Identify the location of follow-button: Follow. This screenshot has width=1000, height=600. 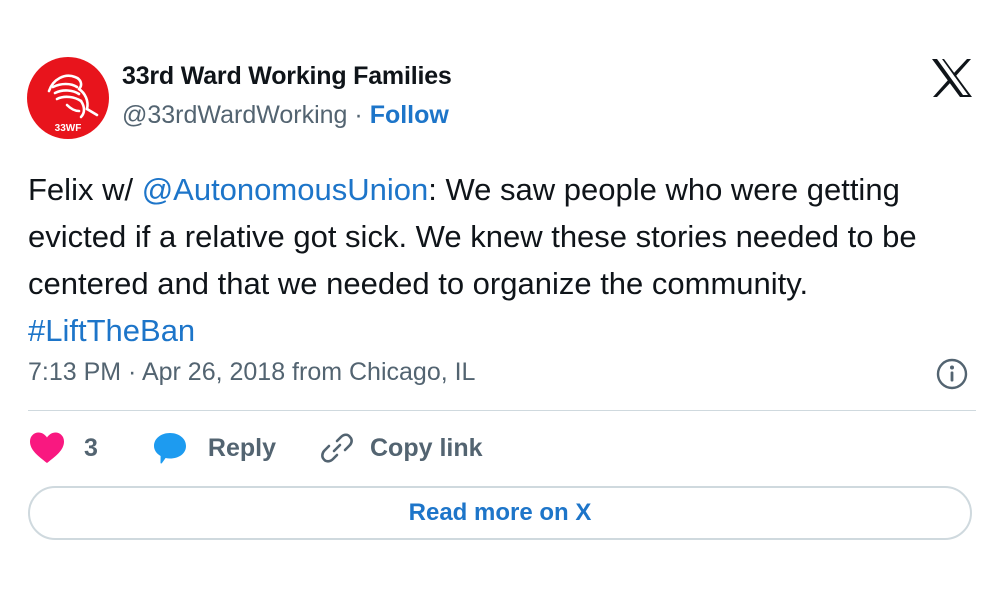
(409, 115).